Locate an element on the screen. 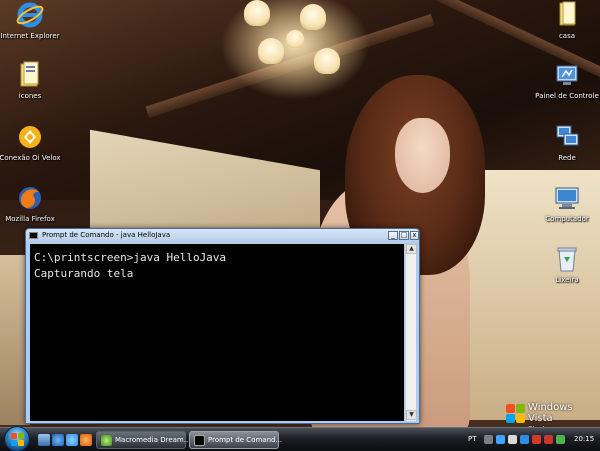  desktop-icon-label: Rede is located at coordinates (567, 158).